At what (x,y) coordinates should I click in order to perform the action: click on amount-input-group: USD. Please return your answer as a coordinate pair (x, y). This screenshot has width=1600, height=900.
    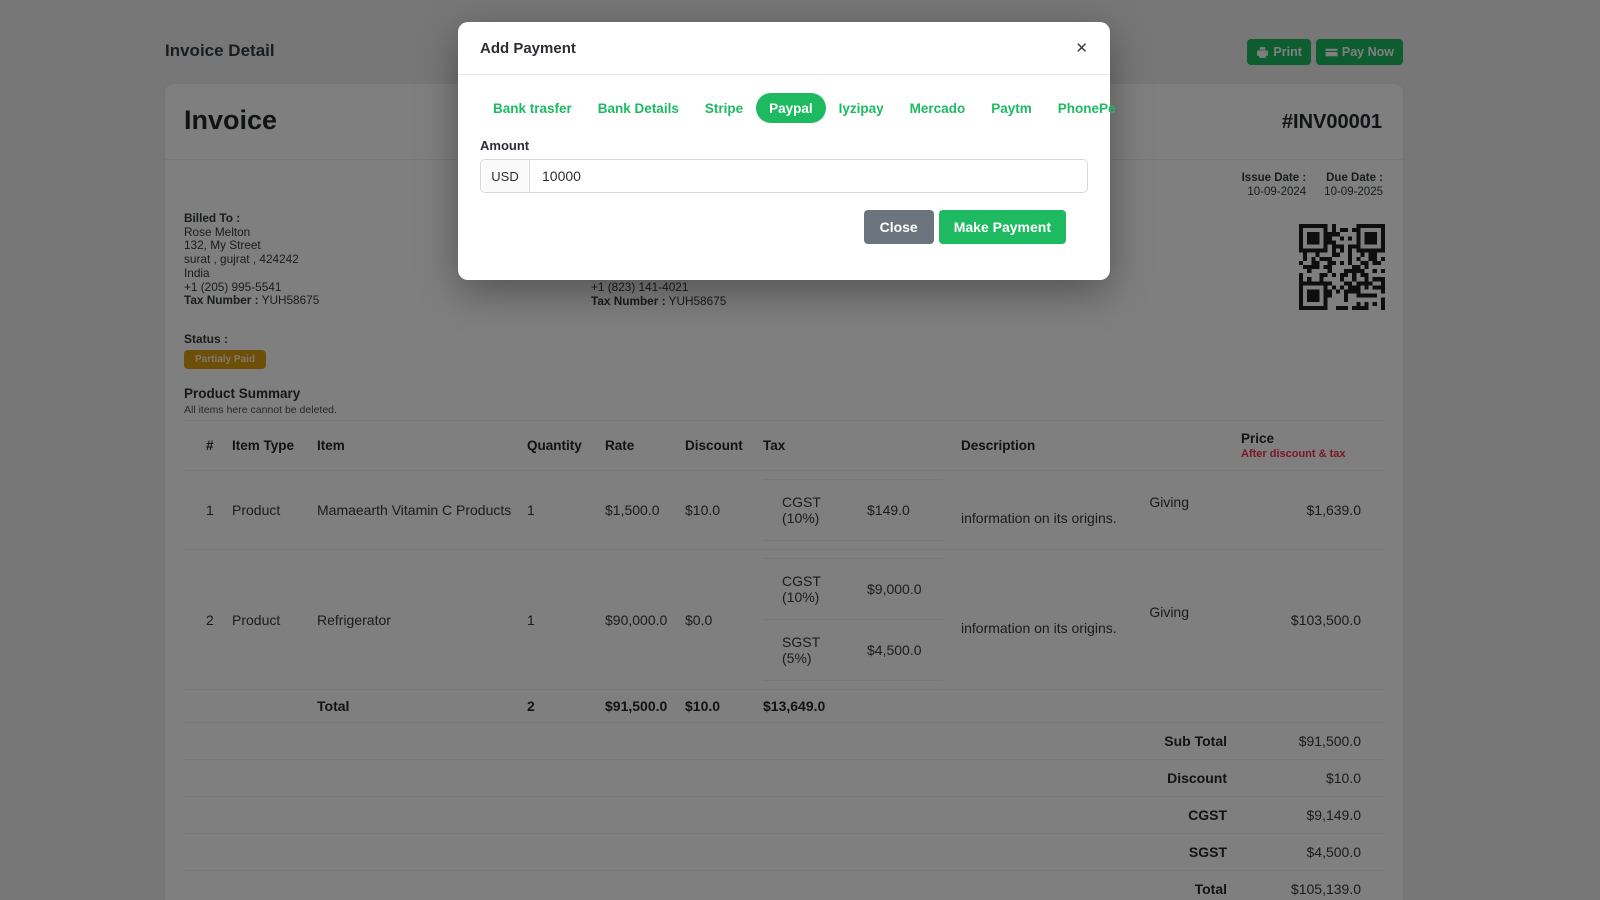
    Looking at the image, I should click on (784, 176).